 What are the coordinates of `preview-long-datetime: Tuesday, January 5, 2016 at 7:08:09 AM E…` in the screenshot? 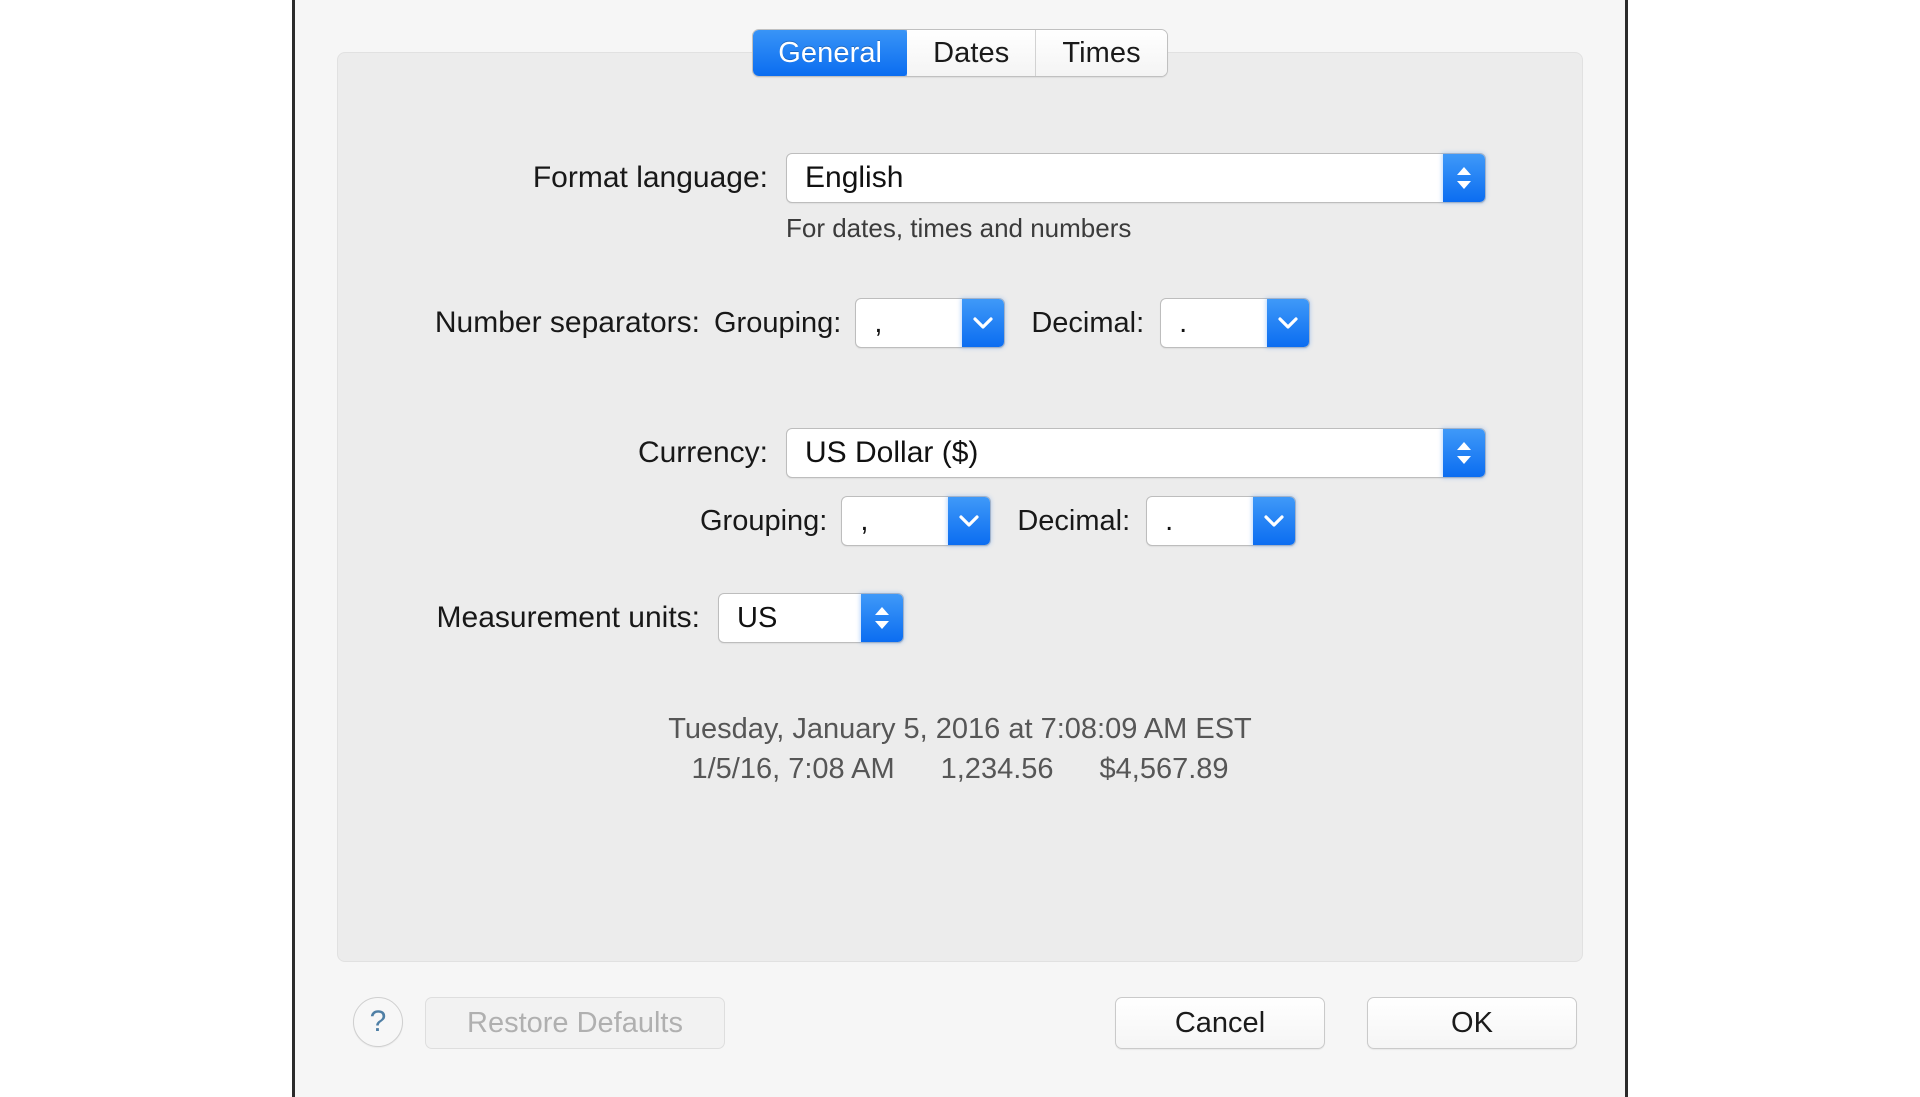 It's located at (960, 729).